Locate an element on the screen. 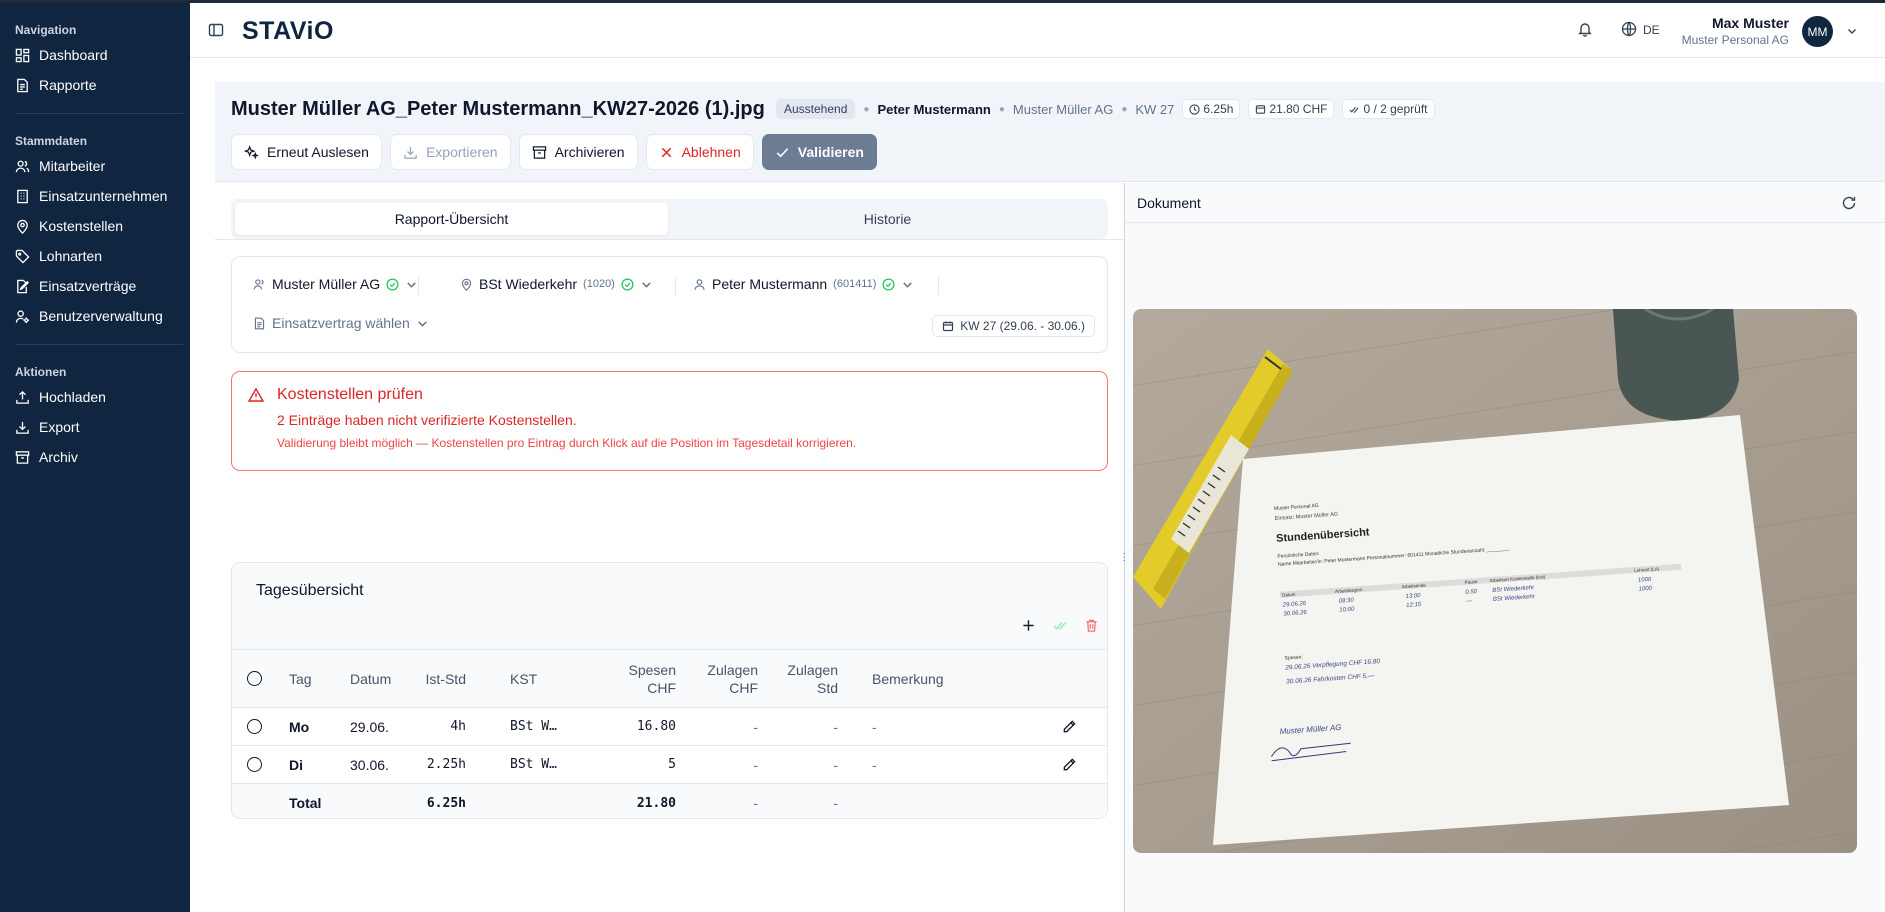 The height and width of the screenshot is (912, 1885). chevron-down-icon is located at coordinates (1852, 31).